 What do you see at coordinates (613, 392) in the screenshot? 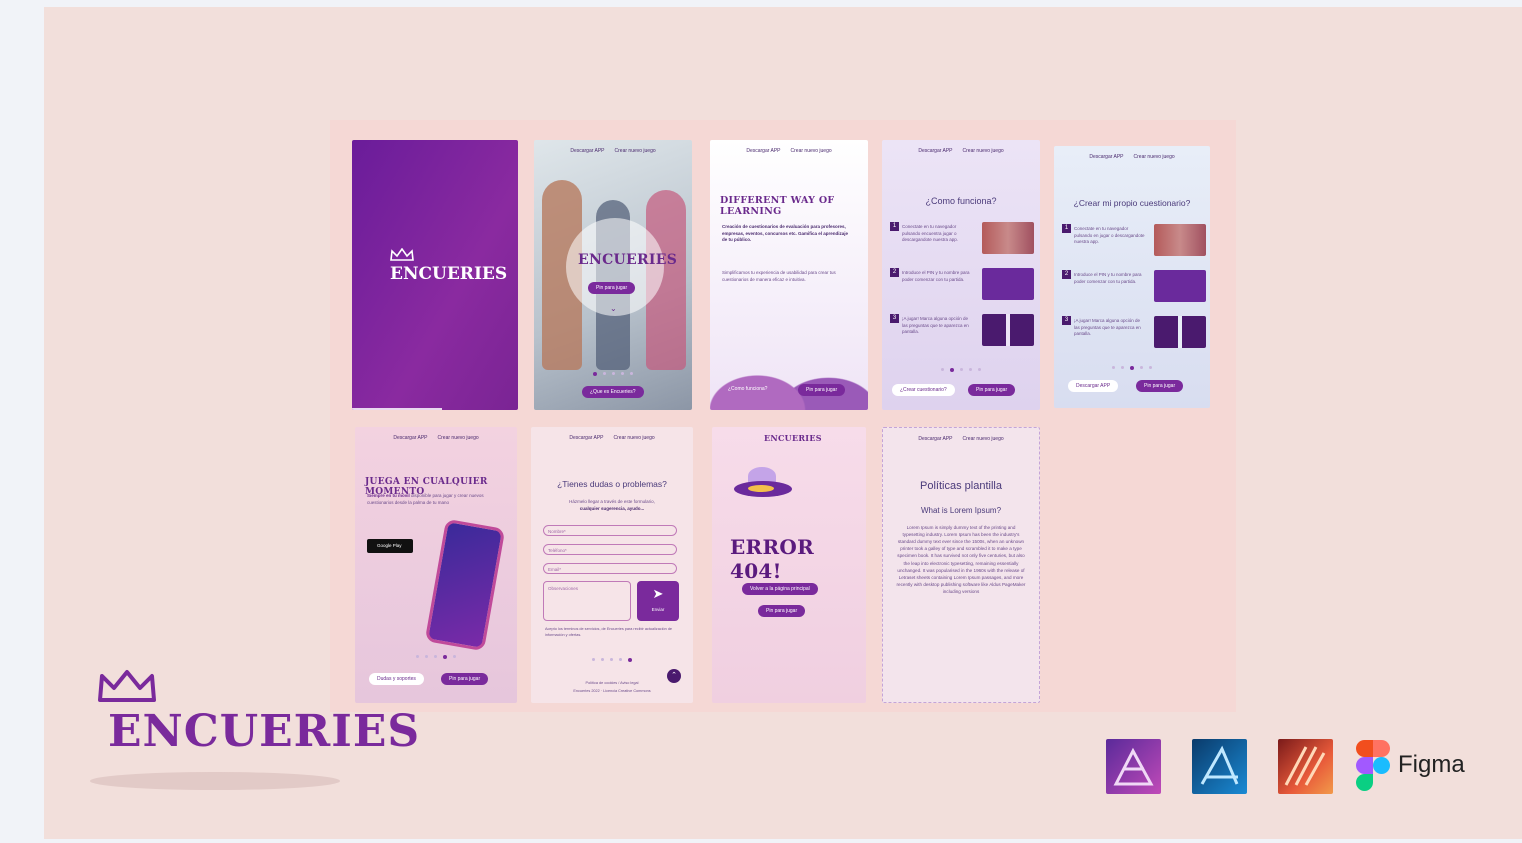
I see `what-is-button: ¿Que es Encueries?` at bounding box center [613, 392].